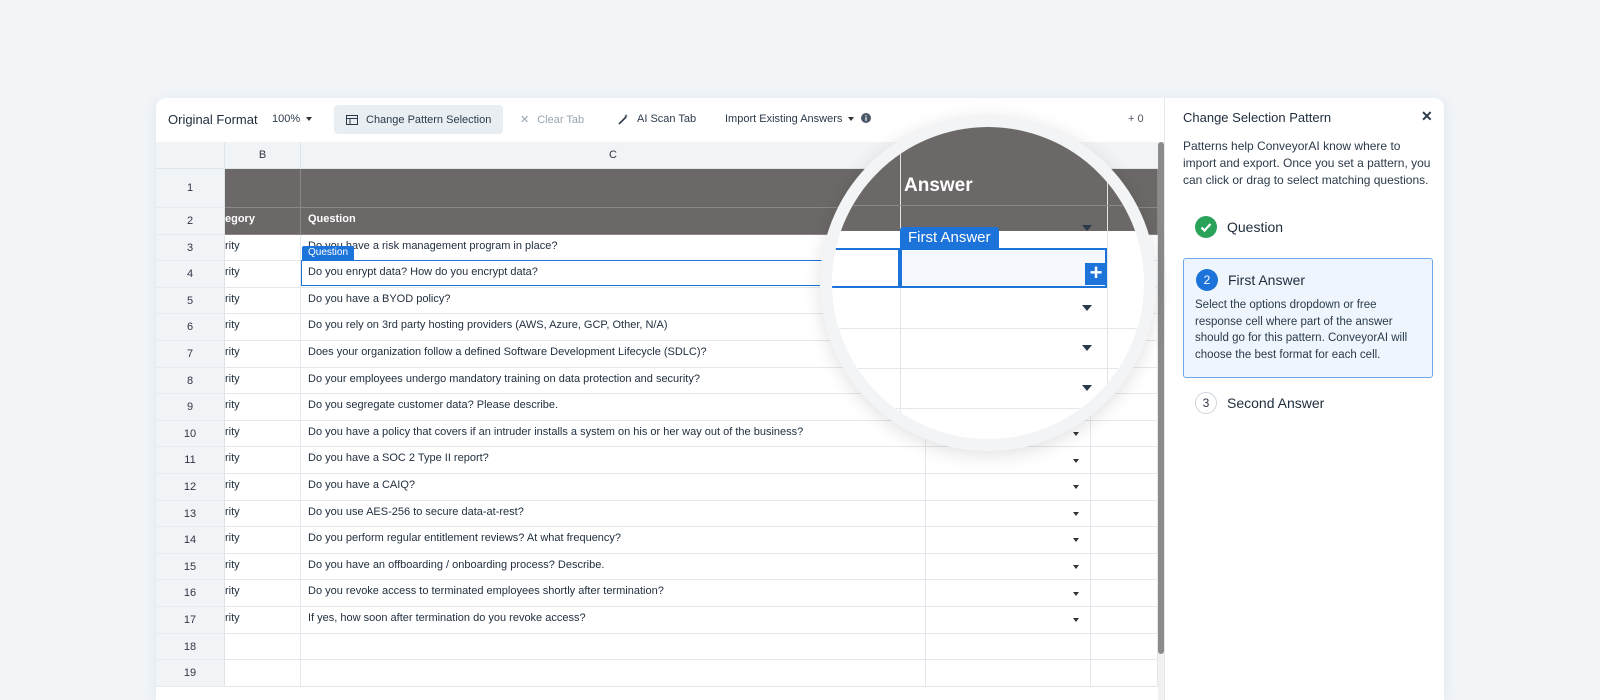  I want to click on row-number: 14, so click(190, 540).